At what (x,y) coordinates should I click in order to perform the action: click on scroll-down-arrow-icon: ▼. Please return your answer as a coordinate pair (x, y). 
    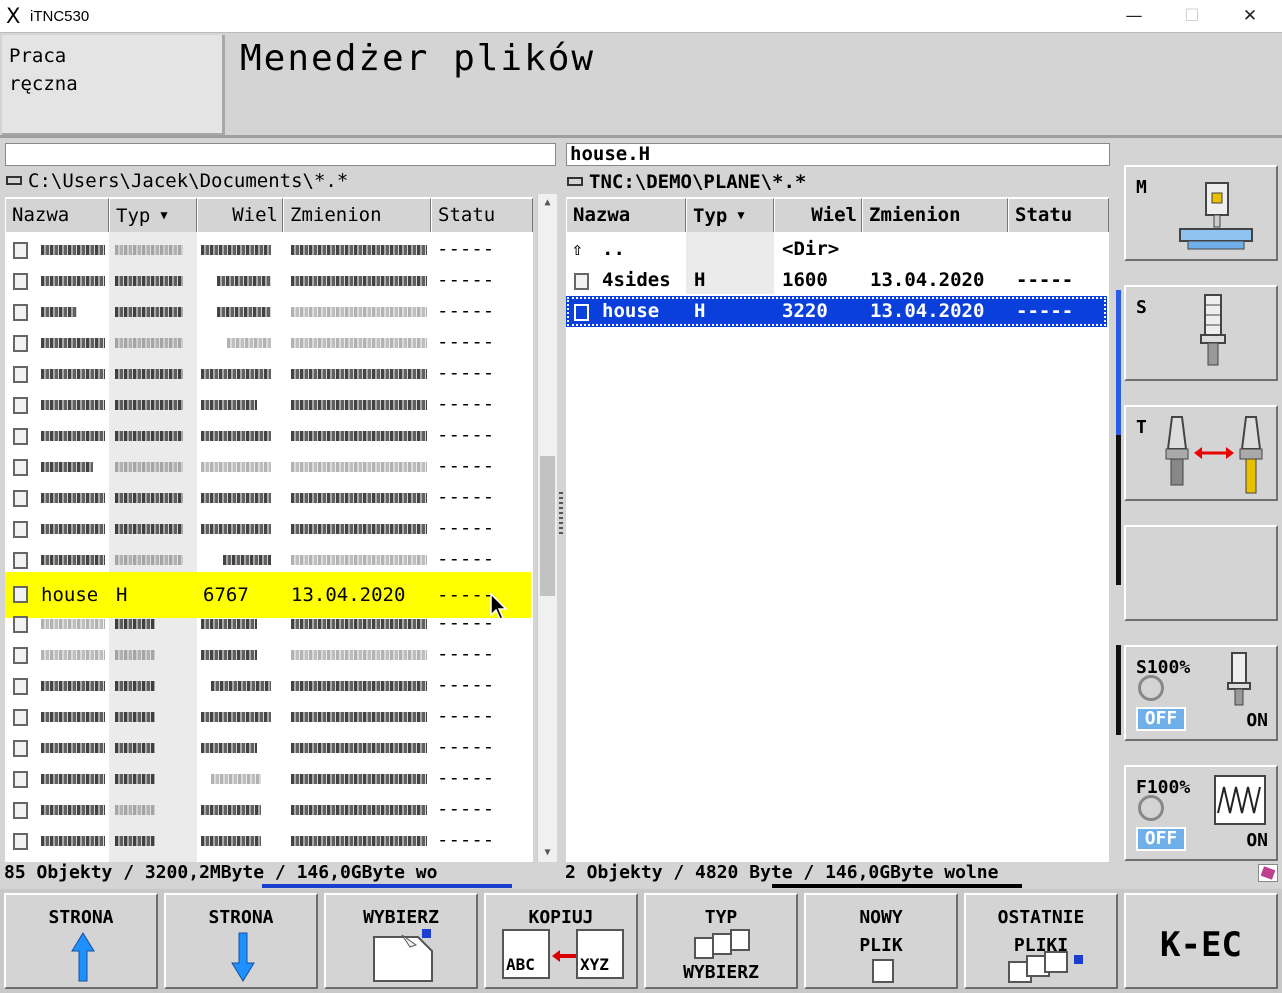
    Looking at the image, I should click on (547, 853).